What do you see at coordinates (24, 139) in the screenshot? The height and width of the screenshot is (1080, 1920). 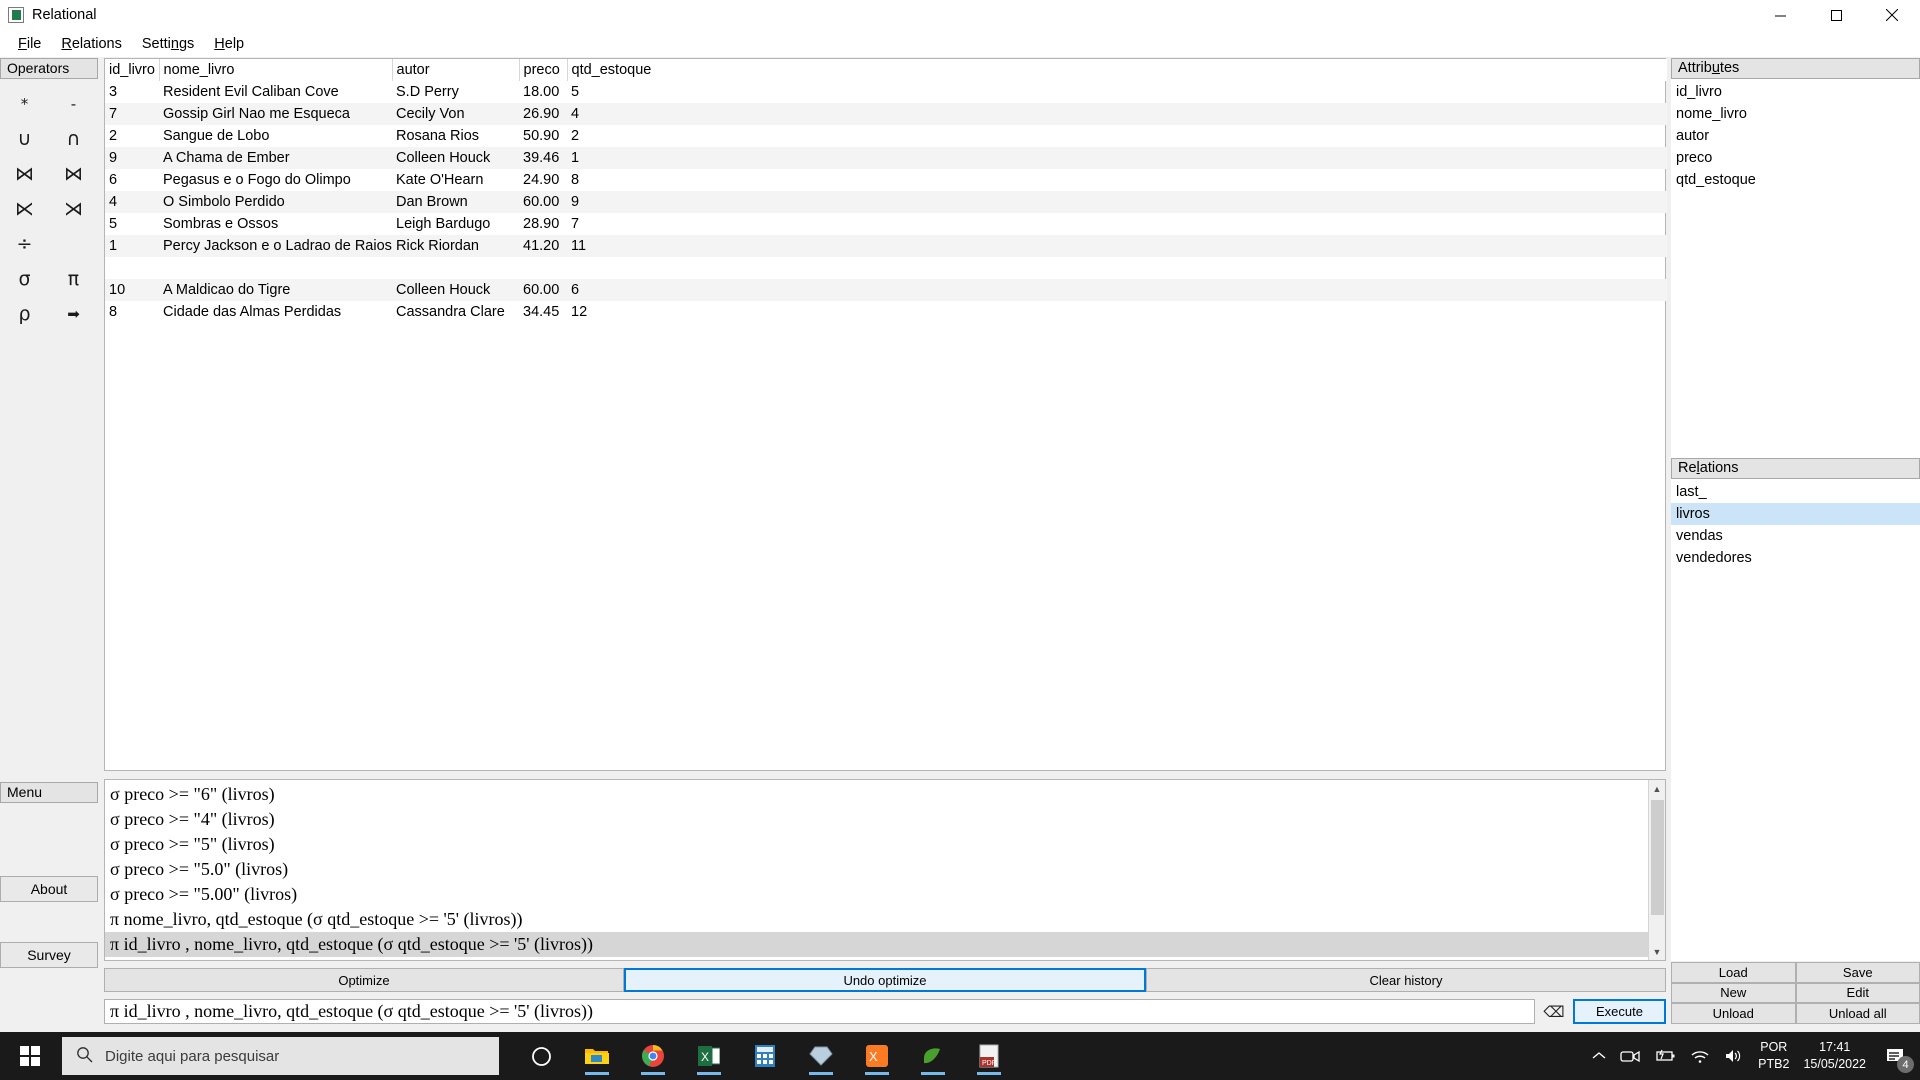 I see `operator-union: ∪` at bounding box center [24, 139].